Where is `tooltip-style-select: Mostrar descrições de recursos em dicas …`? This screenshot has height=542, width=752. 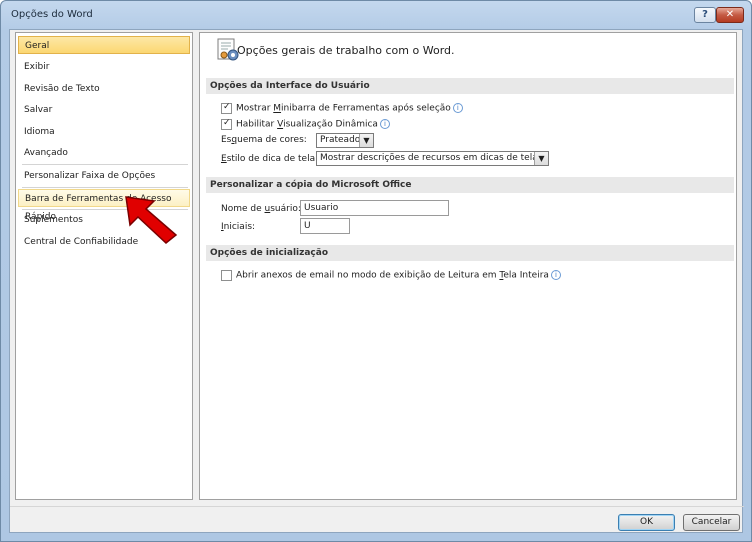
tooltip-style-select: Mostrar descrições de recursos em dicas … is located at coordinates (432, 158).